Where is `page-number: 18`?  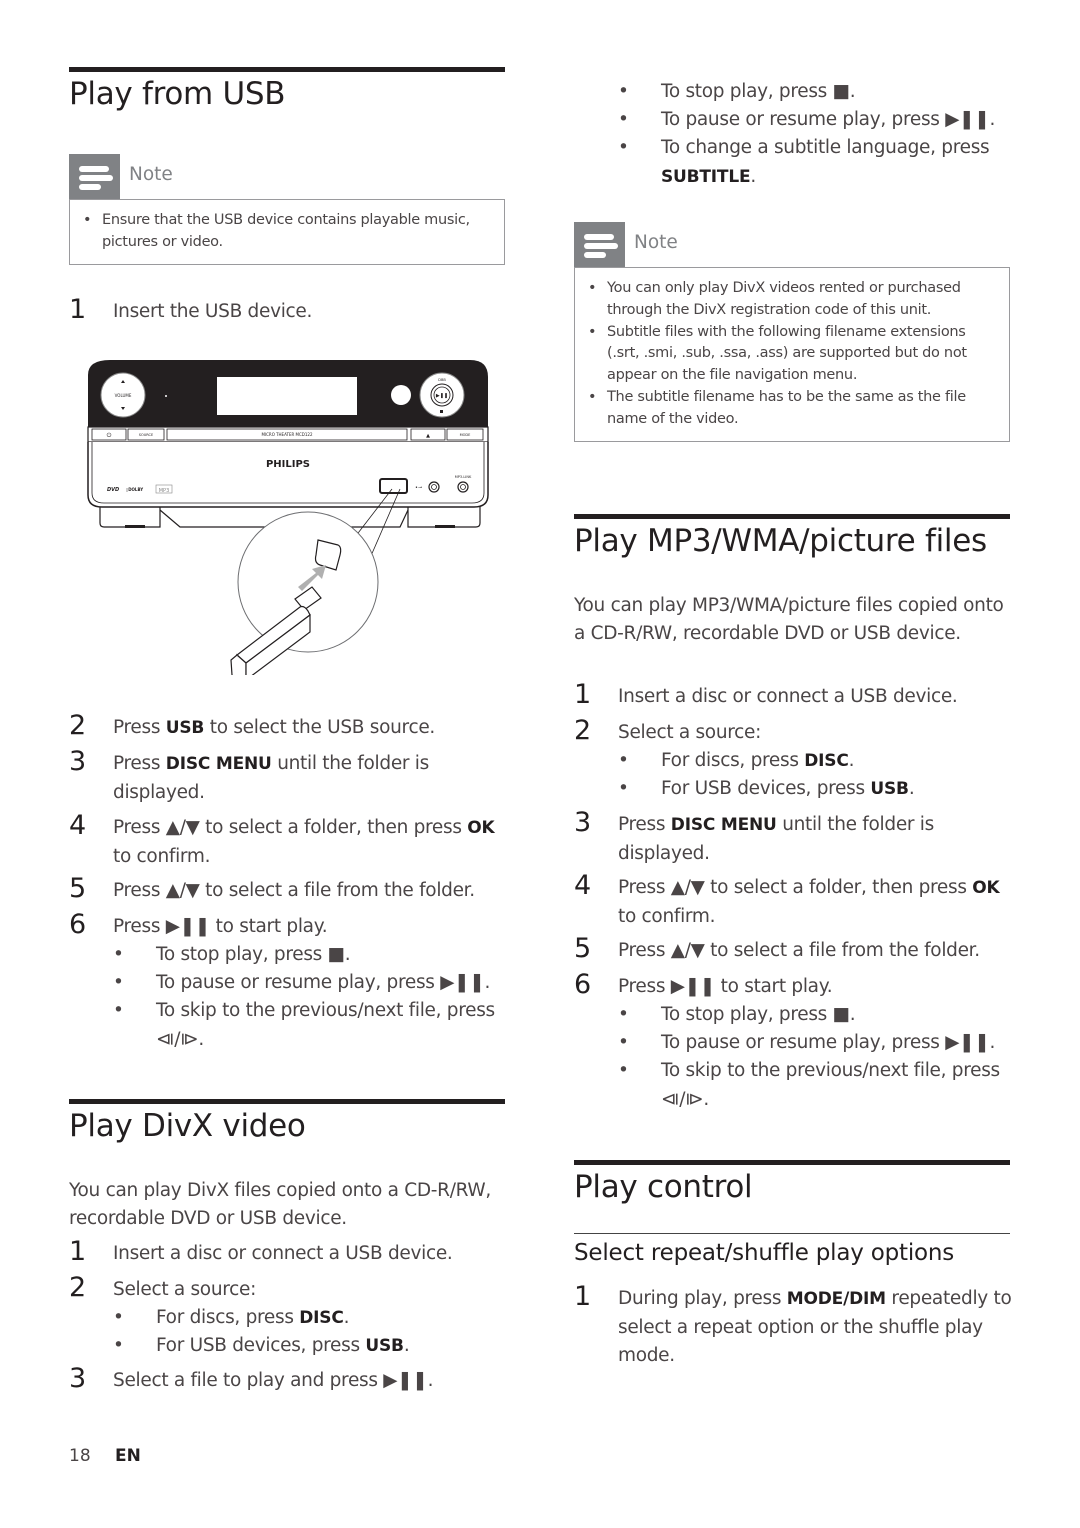
page-number: 18 is located at coordinates (80, 1456).